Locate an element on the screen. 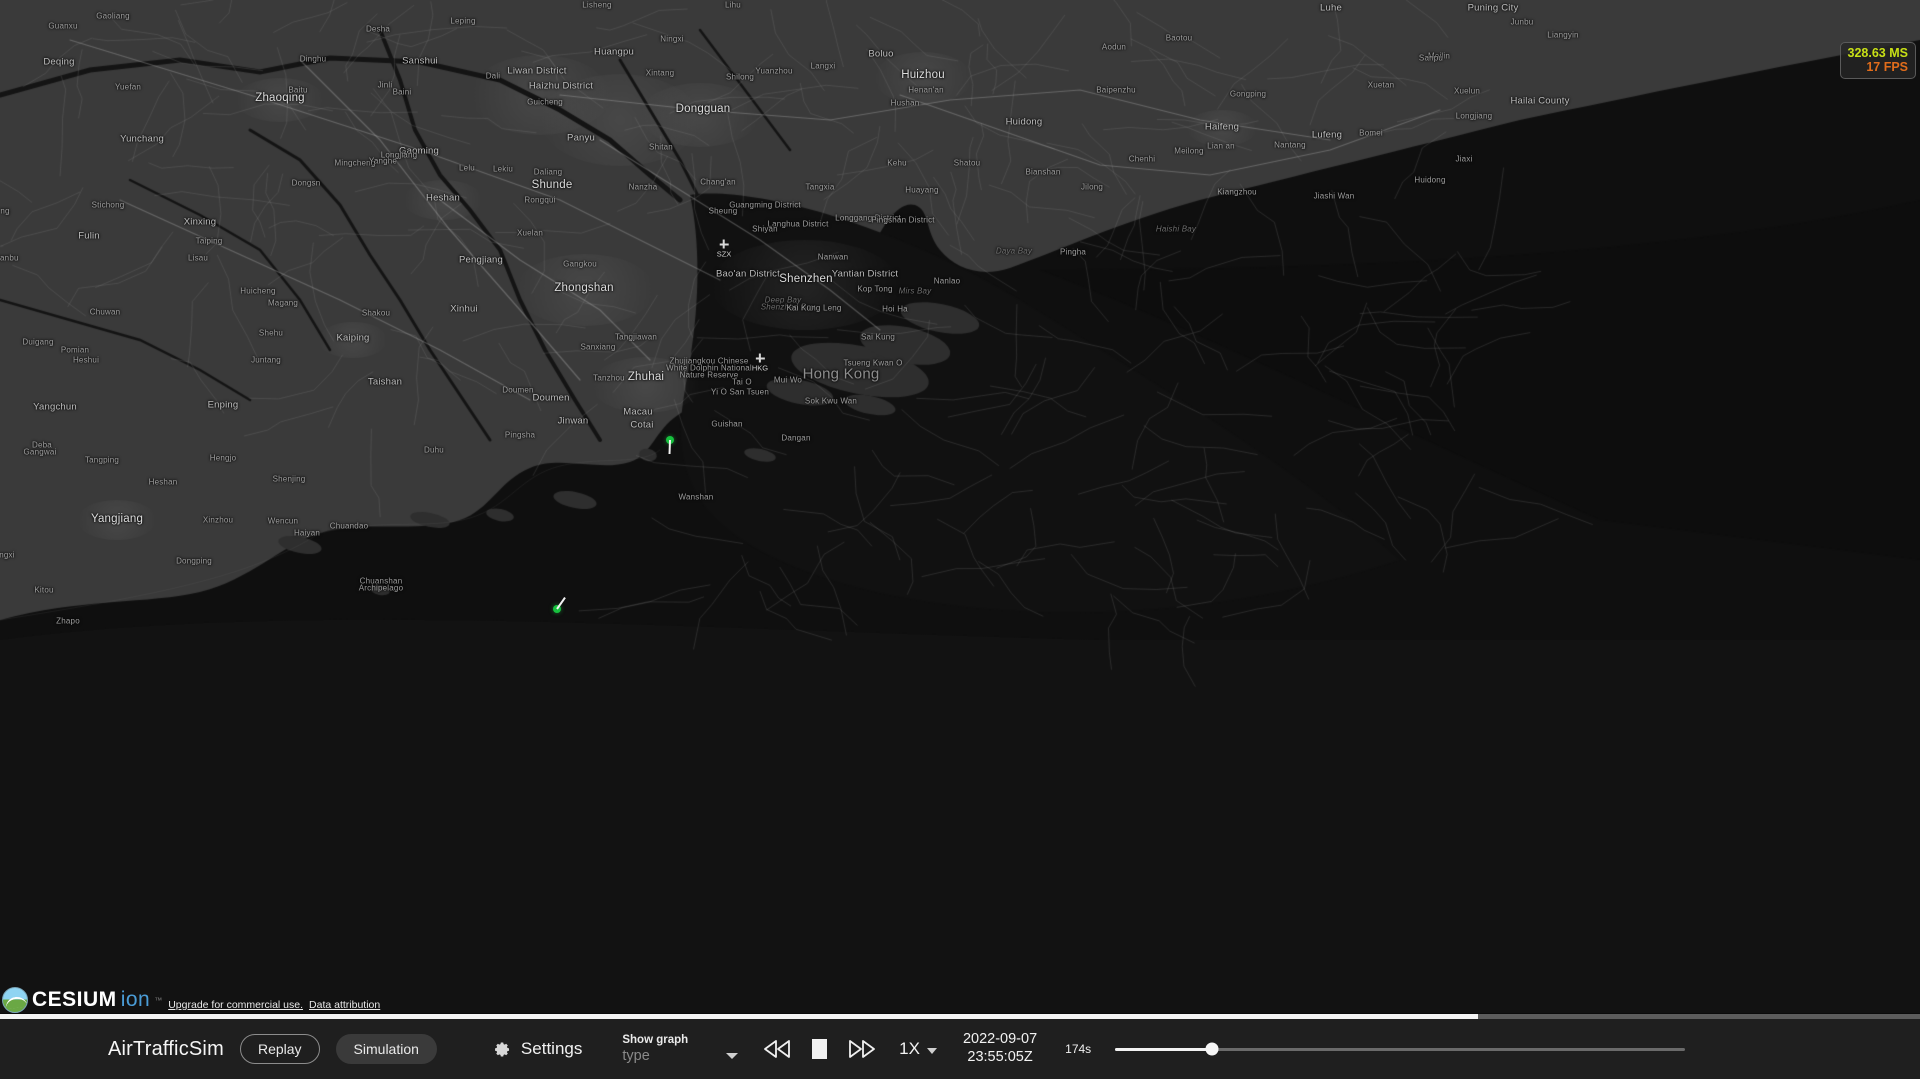 This screenshot has height=1079, width=1920. playback-speed-label: 1X is located at coordinates (909, 1048).